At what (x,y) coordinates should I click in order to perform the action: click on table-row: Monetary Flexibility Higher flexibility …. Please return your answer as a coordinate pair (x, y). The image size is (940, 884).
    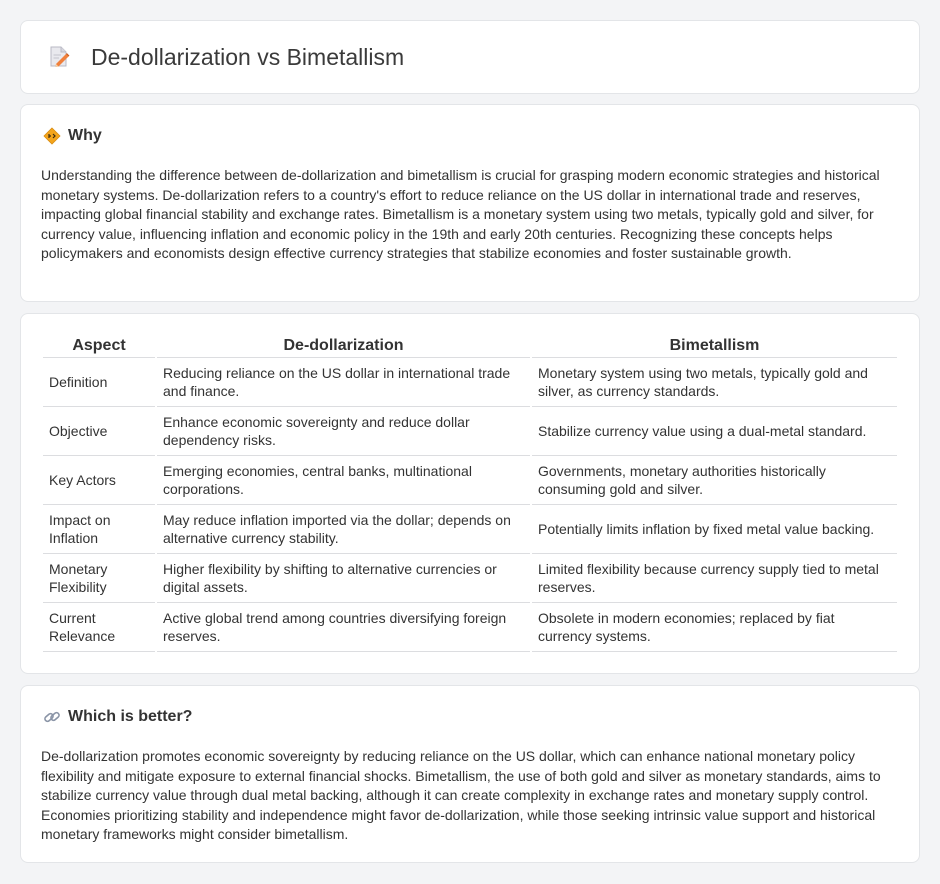
    Looking at the image, I should click on (470, 578).